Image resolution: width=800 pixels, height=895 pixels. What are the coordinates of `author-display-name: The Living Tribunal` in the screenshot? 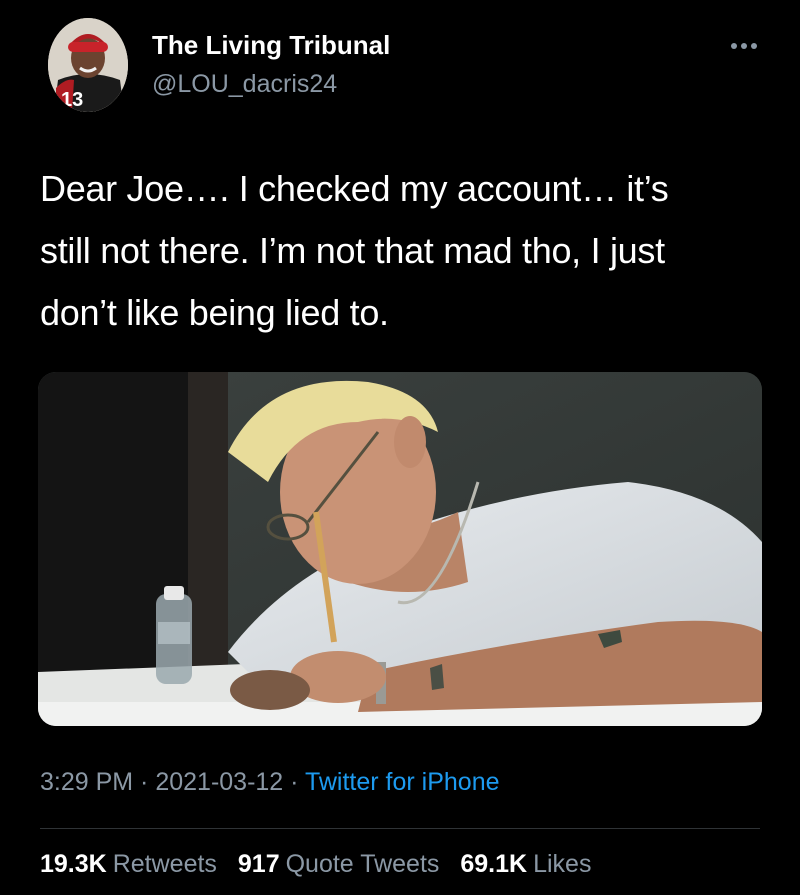 It's located at (271, 45).